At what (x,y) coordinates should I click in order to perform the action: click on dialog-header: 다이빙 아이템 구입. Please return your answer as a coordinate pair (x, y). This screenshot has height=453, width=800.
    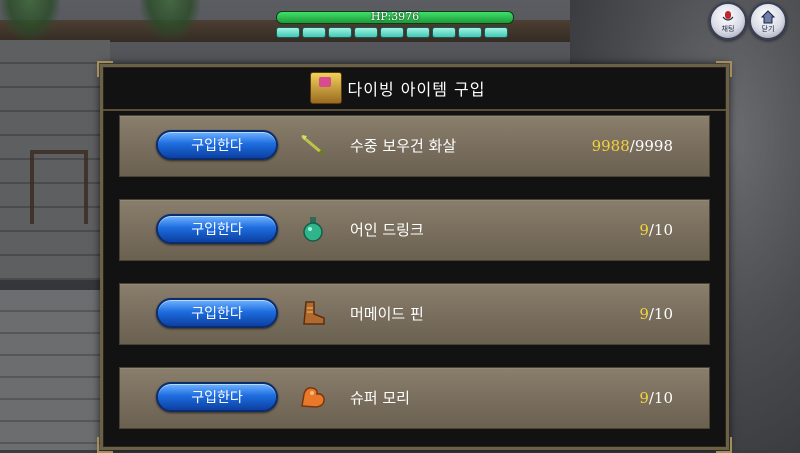
    Looking at the image, I should click on (414, 89).